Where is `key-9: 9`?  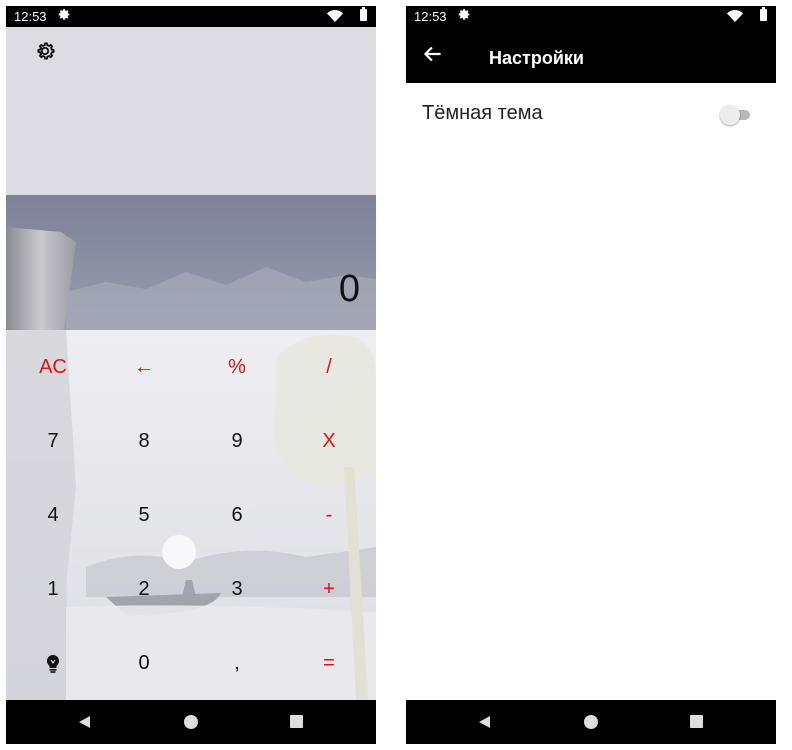
key-9: 9 is located at coordinates (237, 441).